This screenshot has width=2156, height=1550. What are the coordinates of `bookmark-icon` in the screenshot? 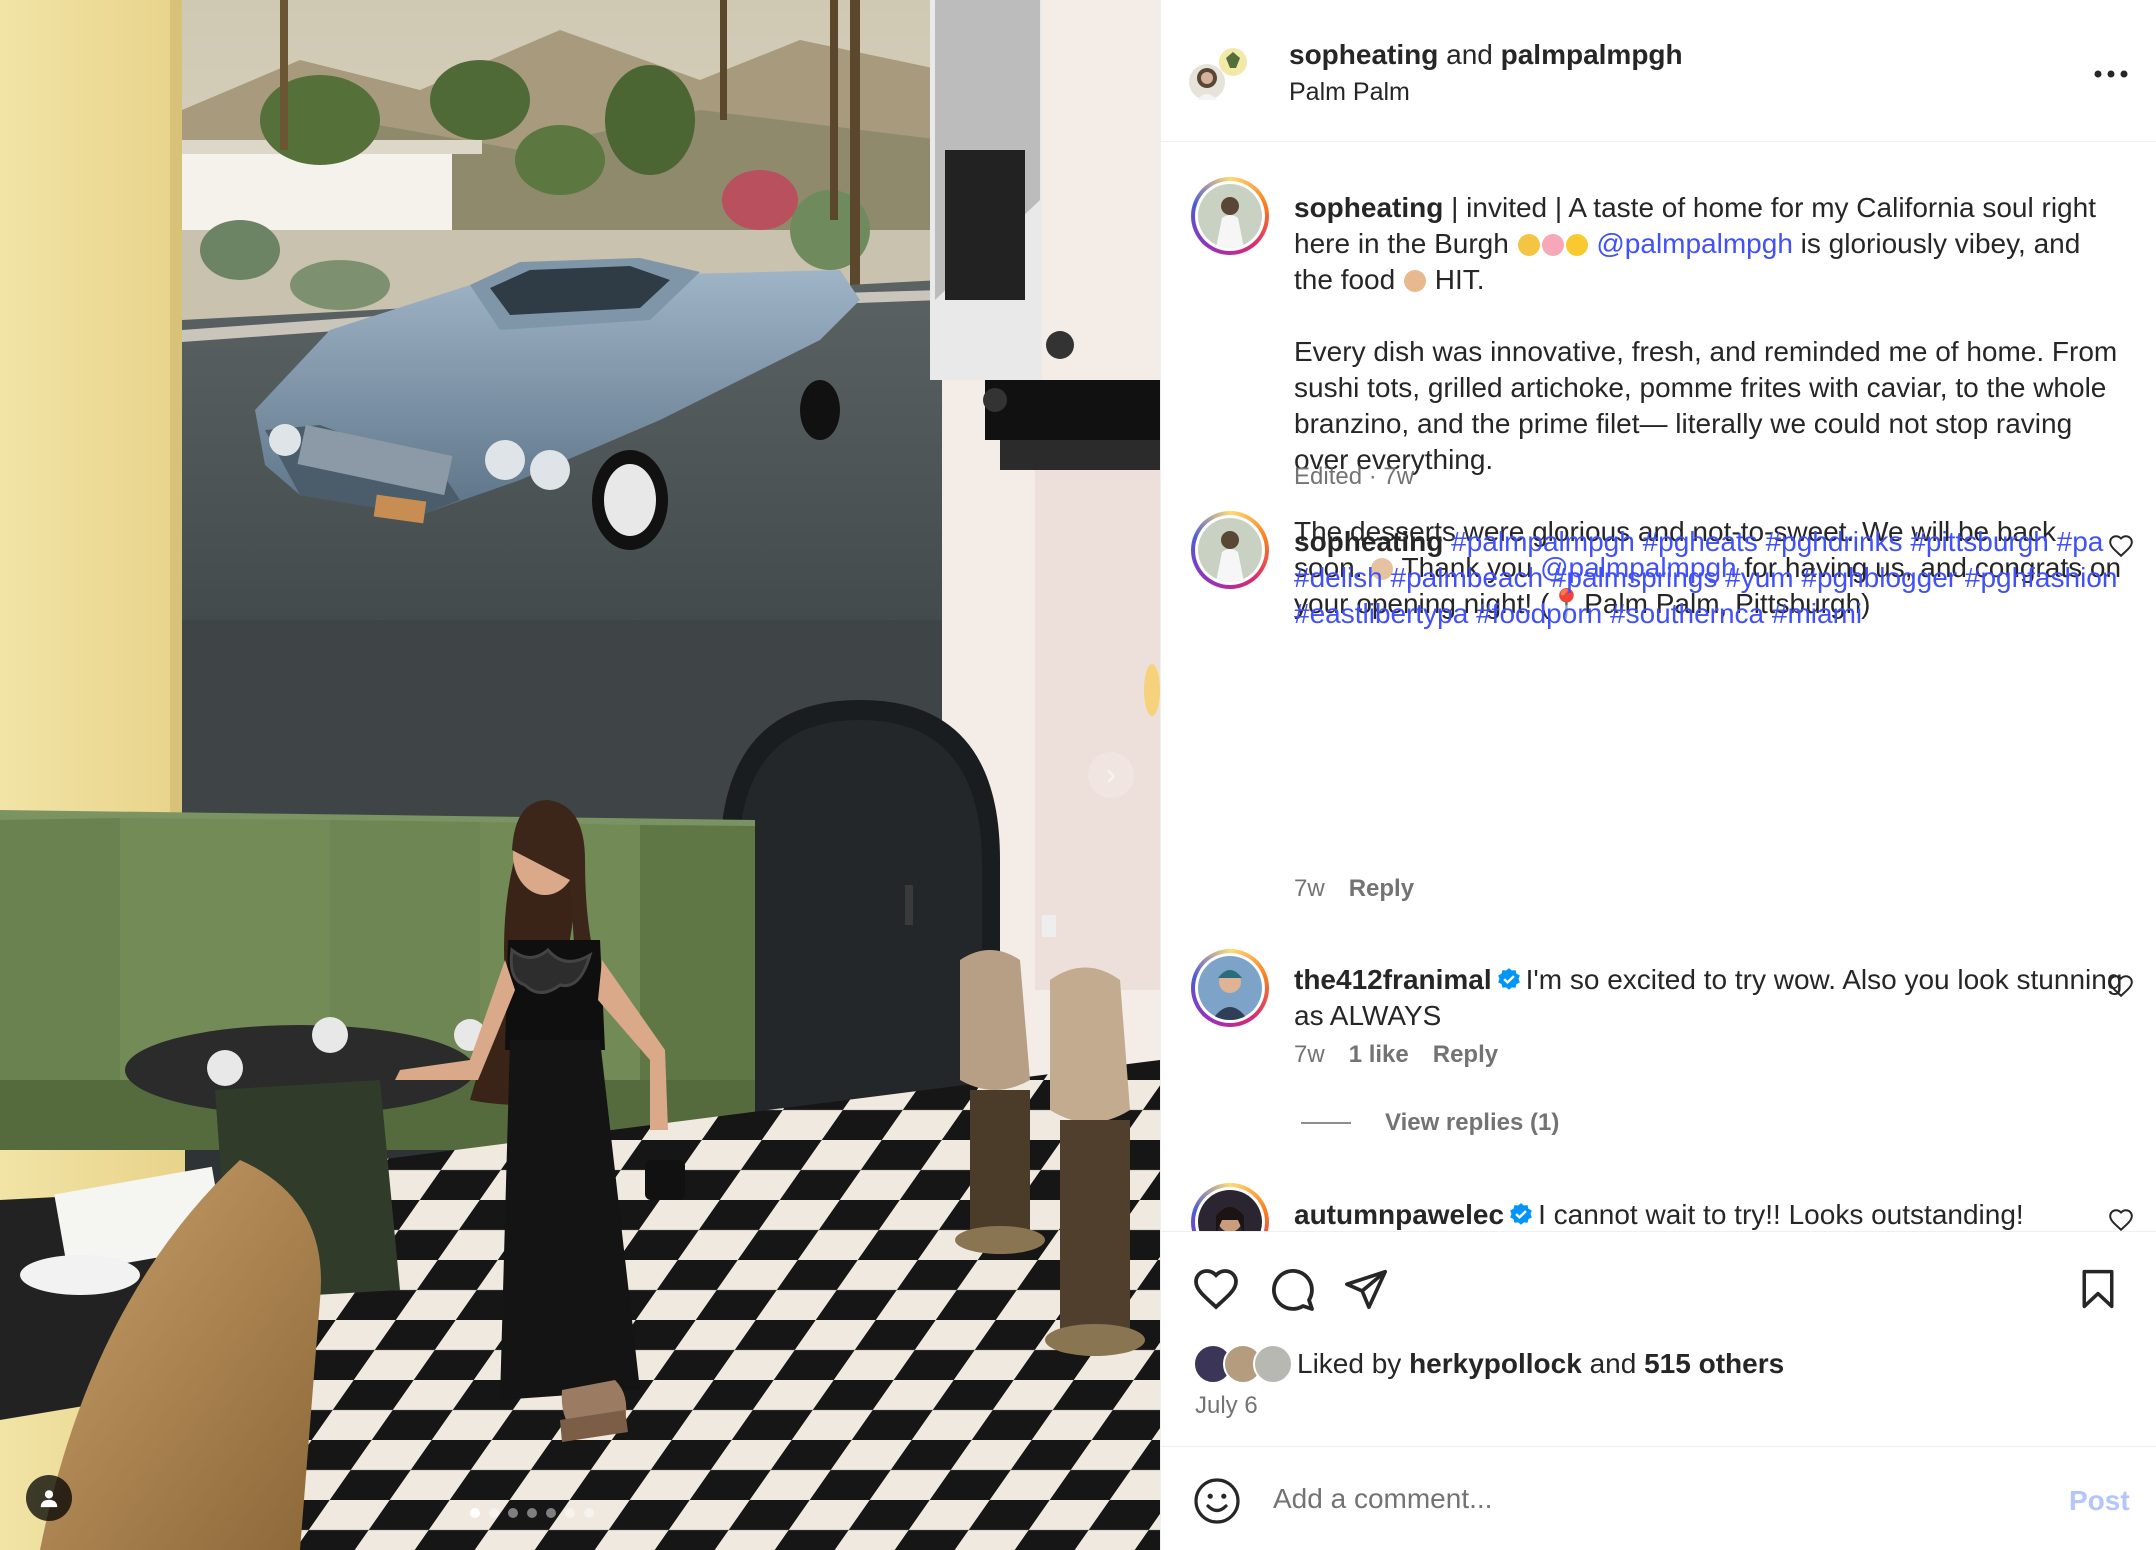 It's located at (2098, 1289).